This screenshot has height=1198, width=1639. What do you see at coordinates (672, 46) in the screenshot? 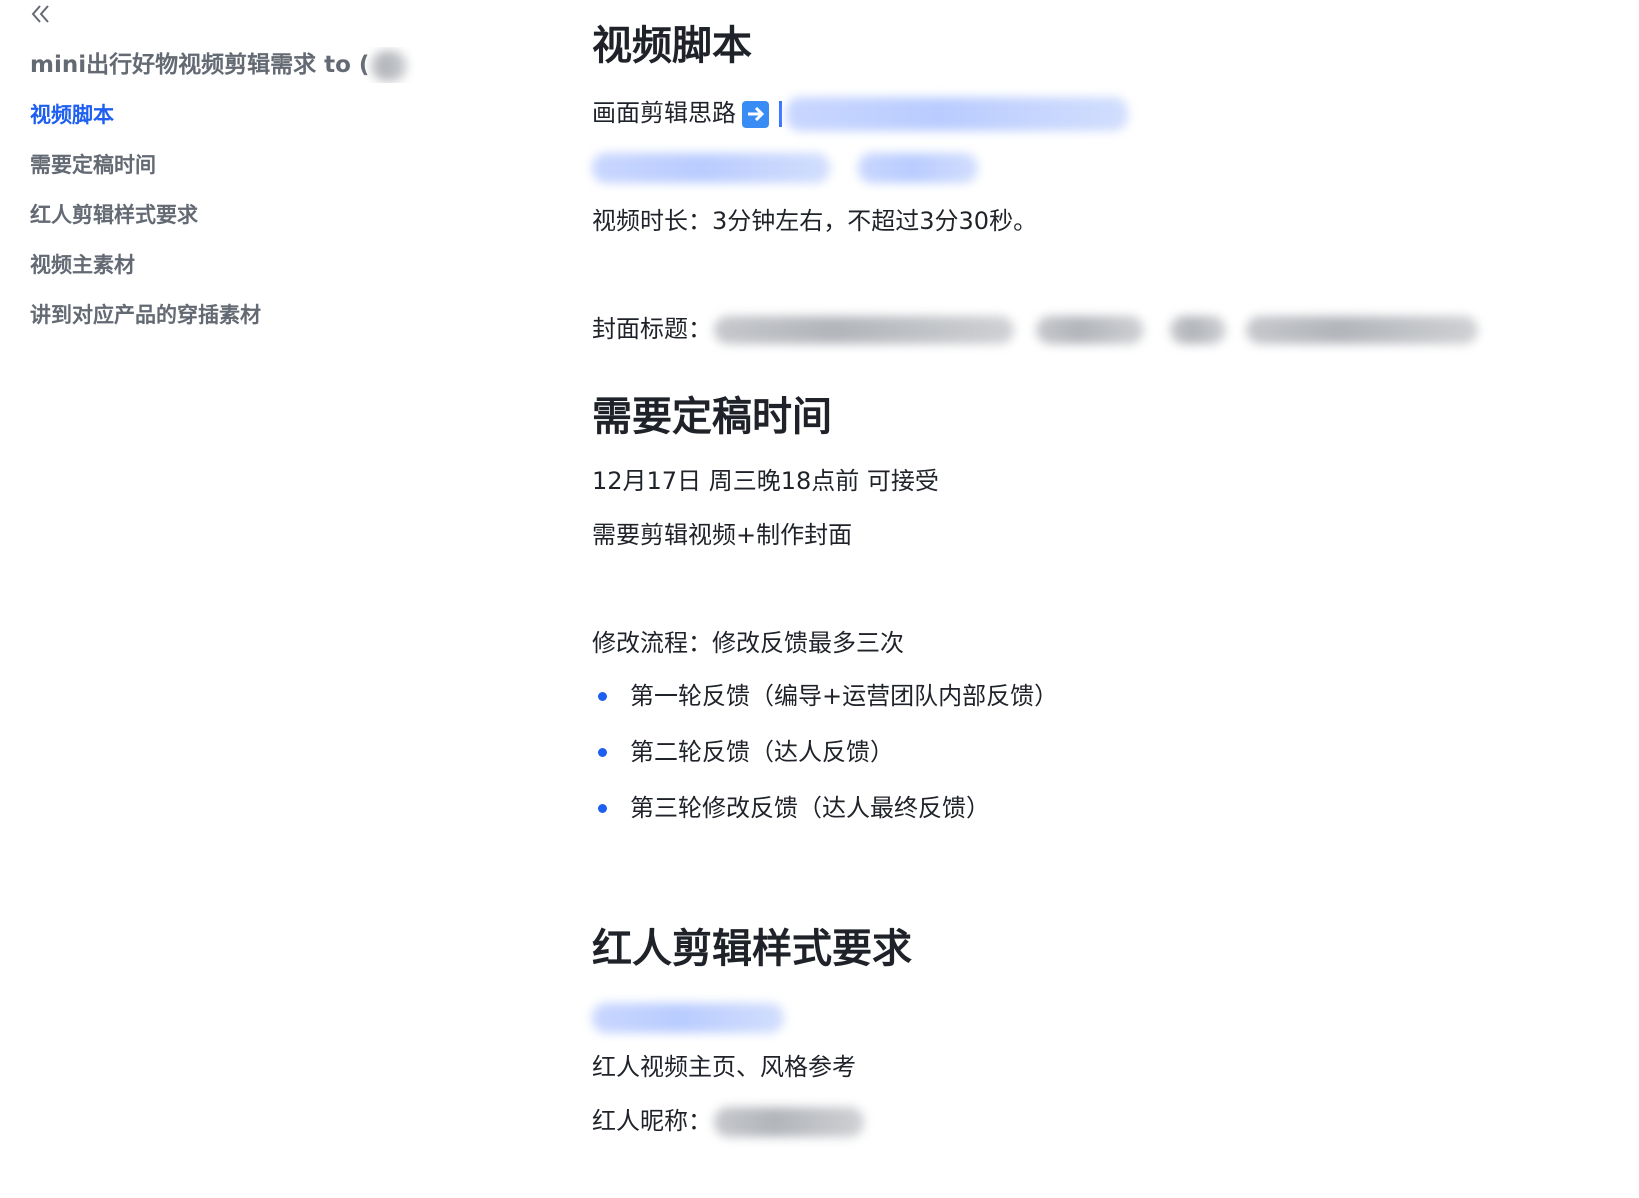
I see `heading-video-script: 视频脚本` at bounding box center [672, 46].